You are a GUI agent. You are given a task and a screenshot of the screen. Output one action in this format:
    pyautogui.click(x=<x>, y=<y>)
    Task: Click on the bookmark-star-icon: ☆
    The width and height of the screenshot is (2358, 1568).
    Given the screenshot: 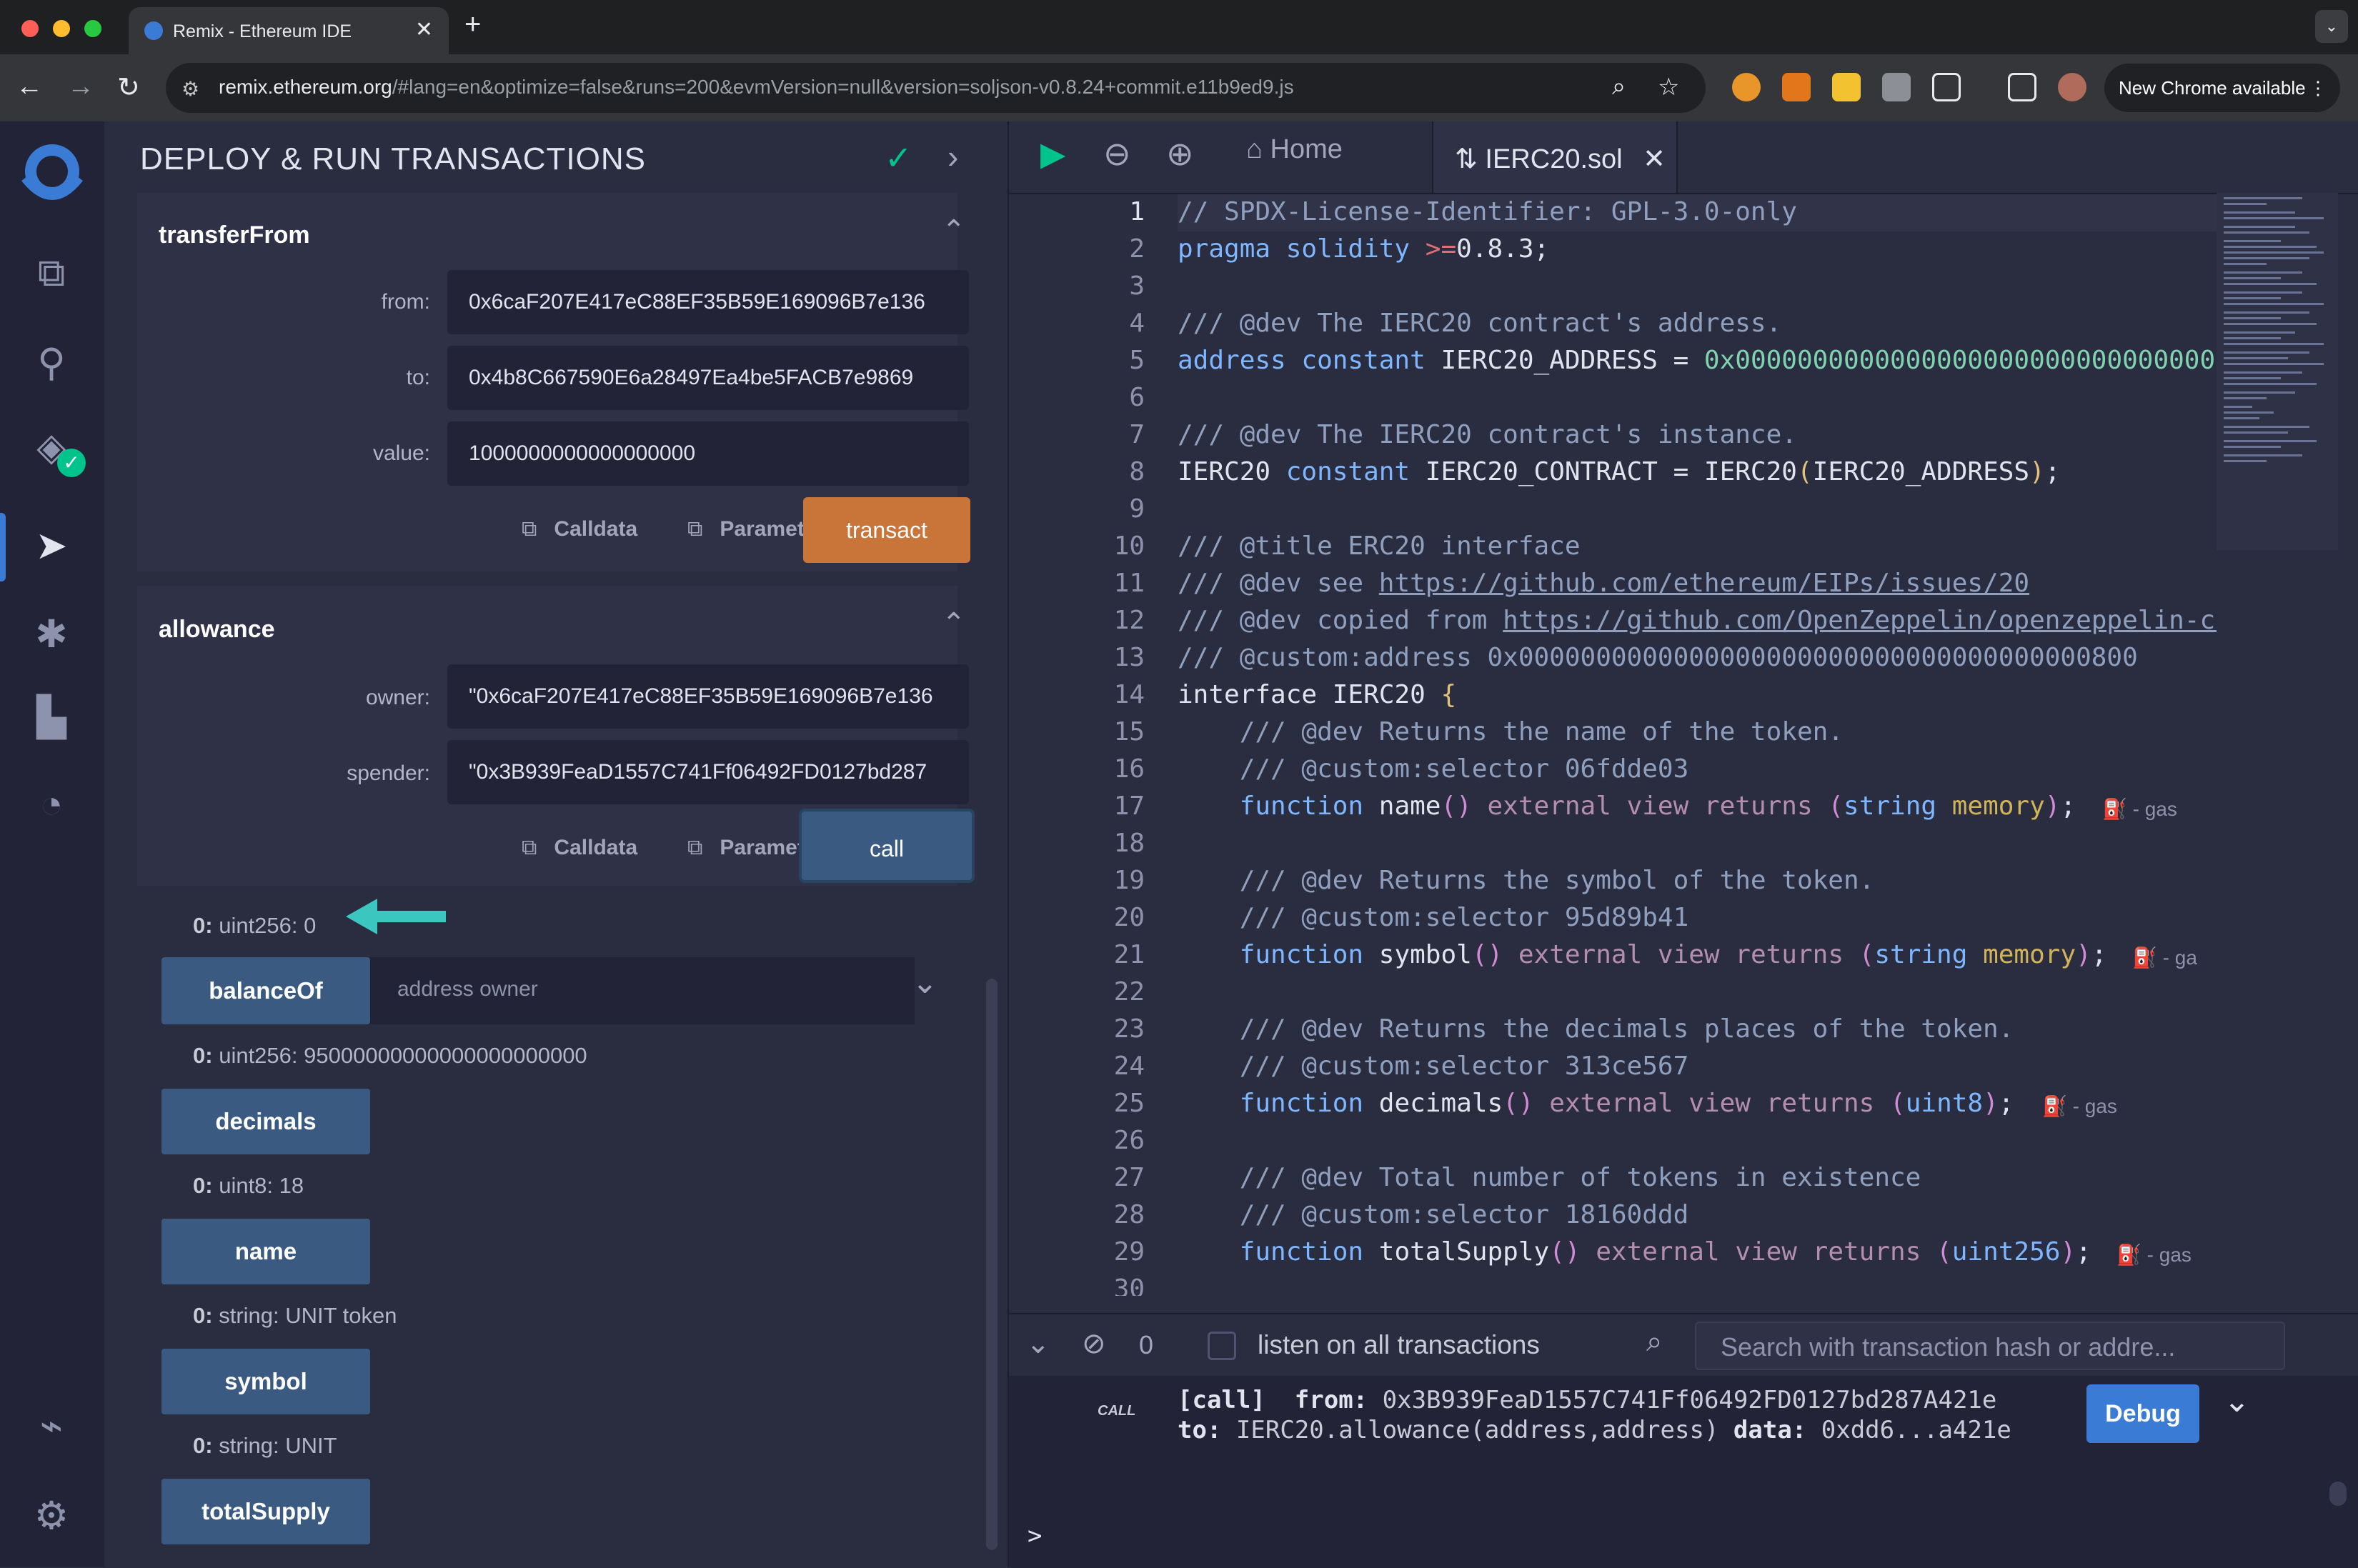 What is the action you would take?
    pyautogui.click(x=1668, y=87)
    